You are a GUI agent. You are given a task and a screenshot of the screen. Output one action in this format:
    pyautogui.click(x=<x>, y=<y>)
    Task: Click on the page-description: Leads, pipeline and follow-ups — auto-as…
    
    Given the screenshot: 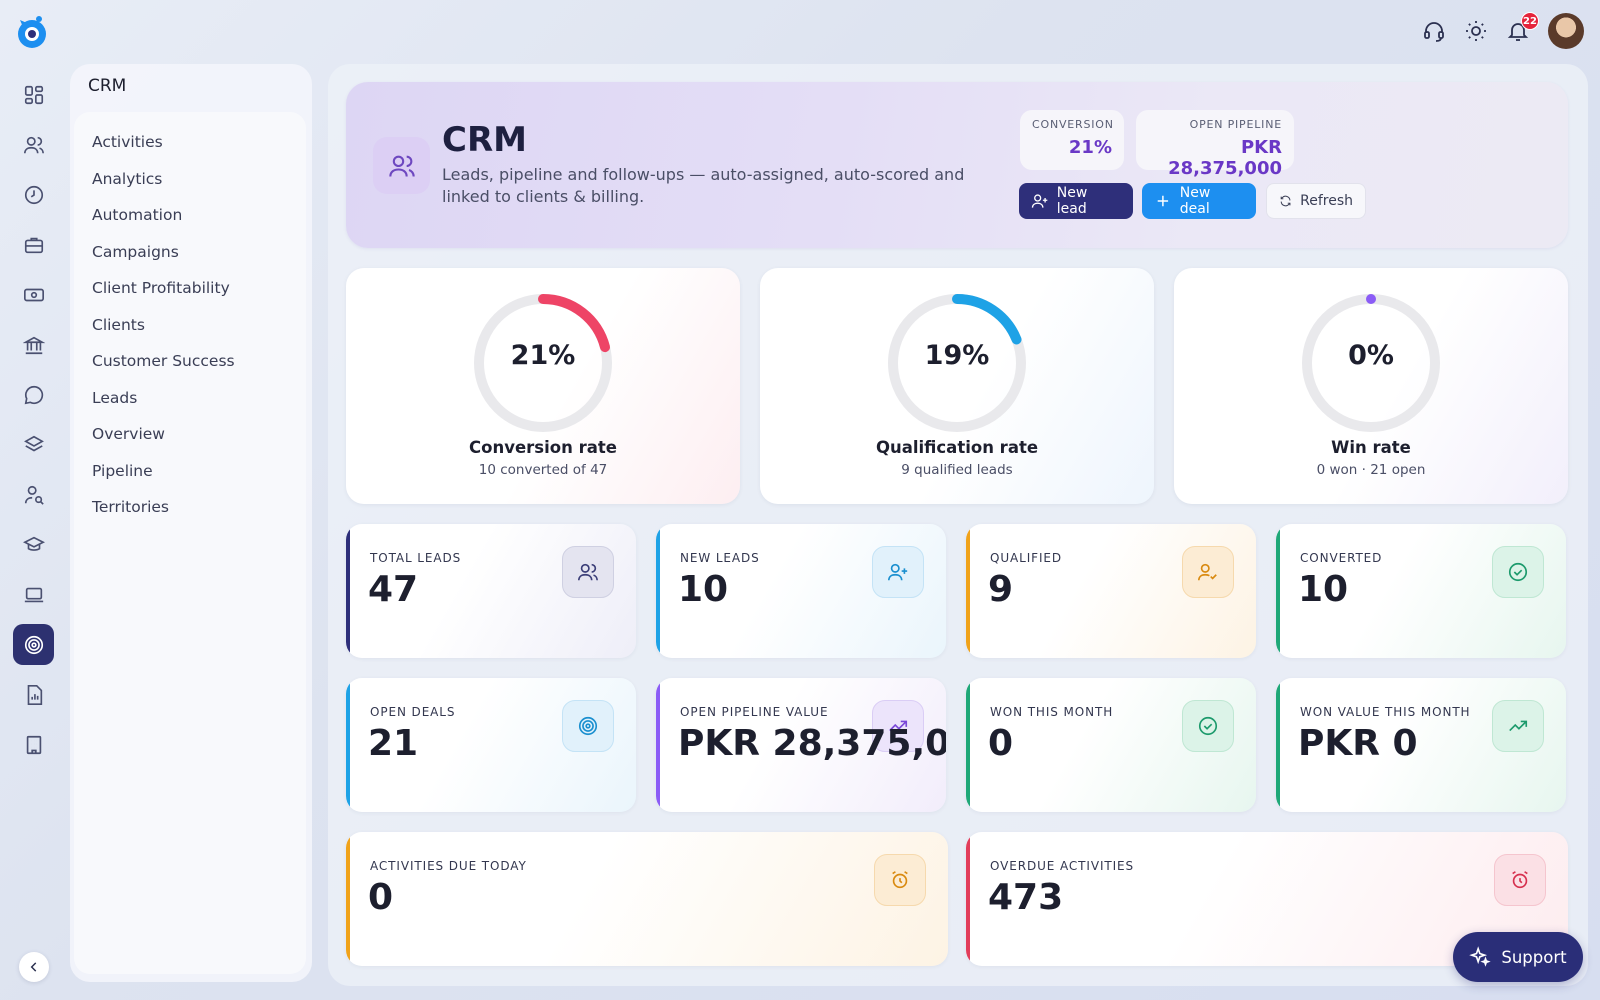 What is the action you would take?
    pyautogui.click(x=703, y=185)
    